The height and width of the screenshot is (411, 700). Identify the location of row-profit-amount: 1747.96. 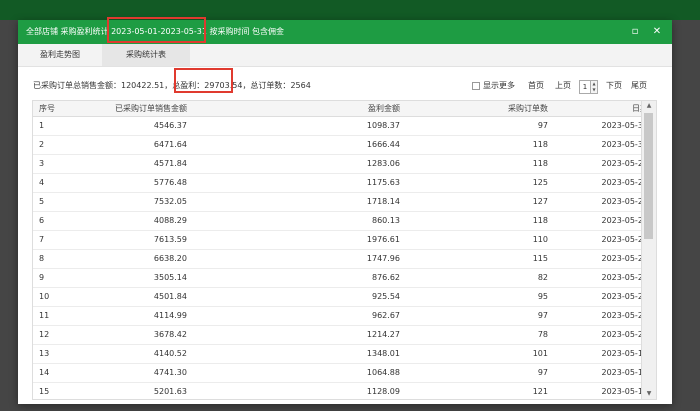
(383, 258).